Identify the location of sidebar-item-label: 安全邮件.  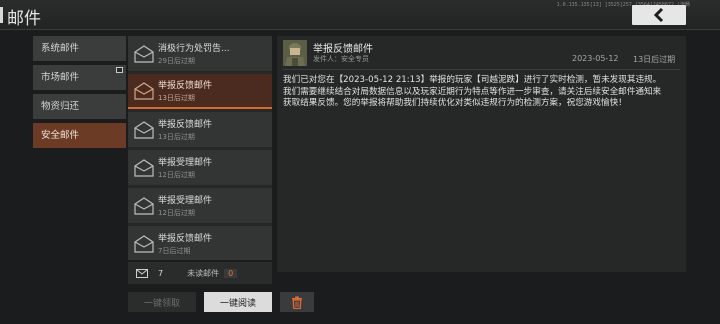
(60, 135).